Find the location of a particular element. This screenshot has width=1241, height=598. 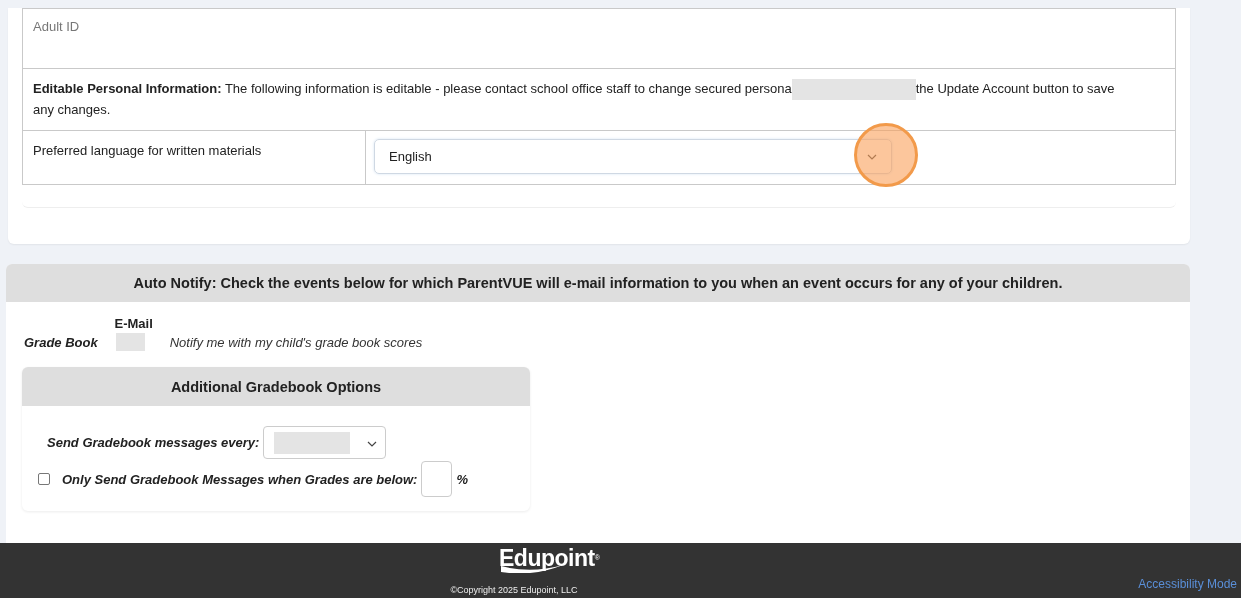

editable-info-note: Editable Personal Information: The following information is editable - please contact school office staff to change secured persona the Update Account button to save any changes. is located at coordinates (574, 99).